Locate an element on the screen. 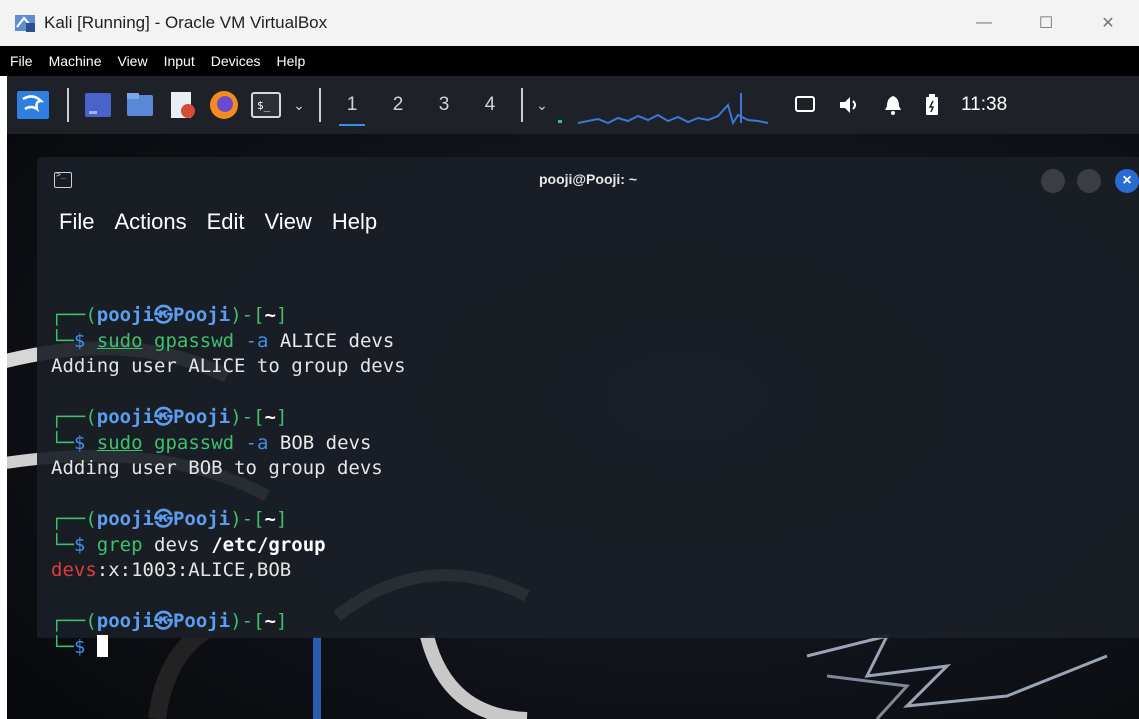 This screenshot has height=719, width=1139. vbox-menu-file: File is located at coordinates (21, 61).